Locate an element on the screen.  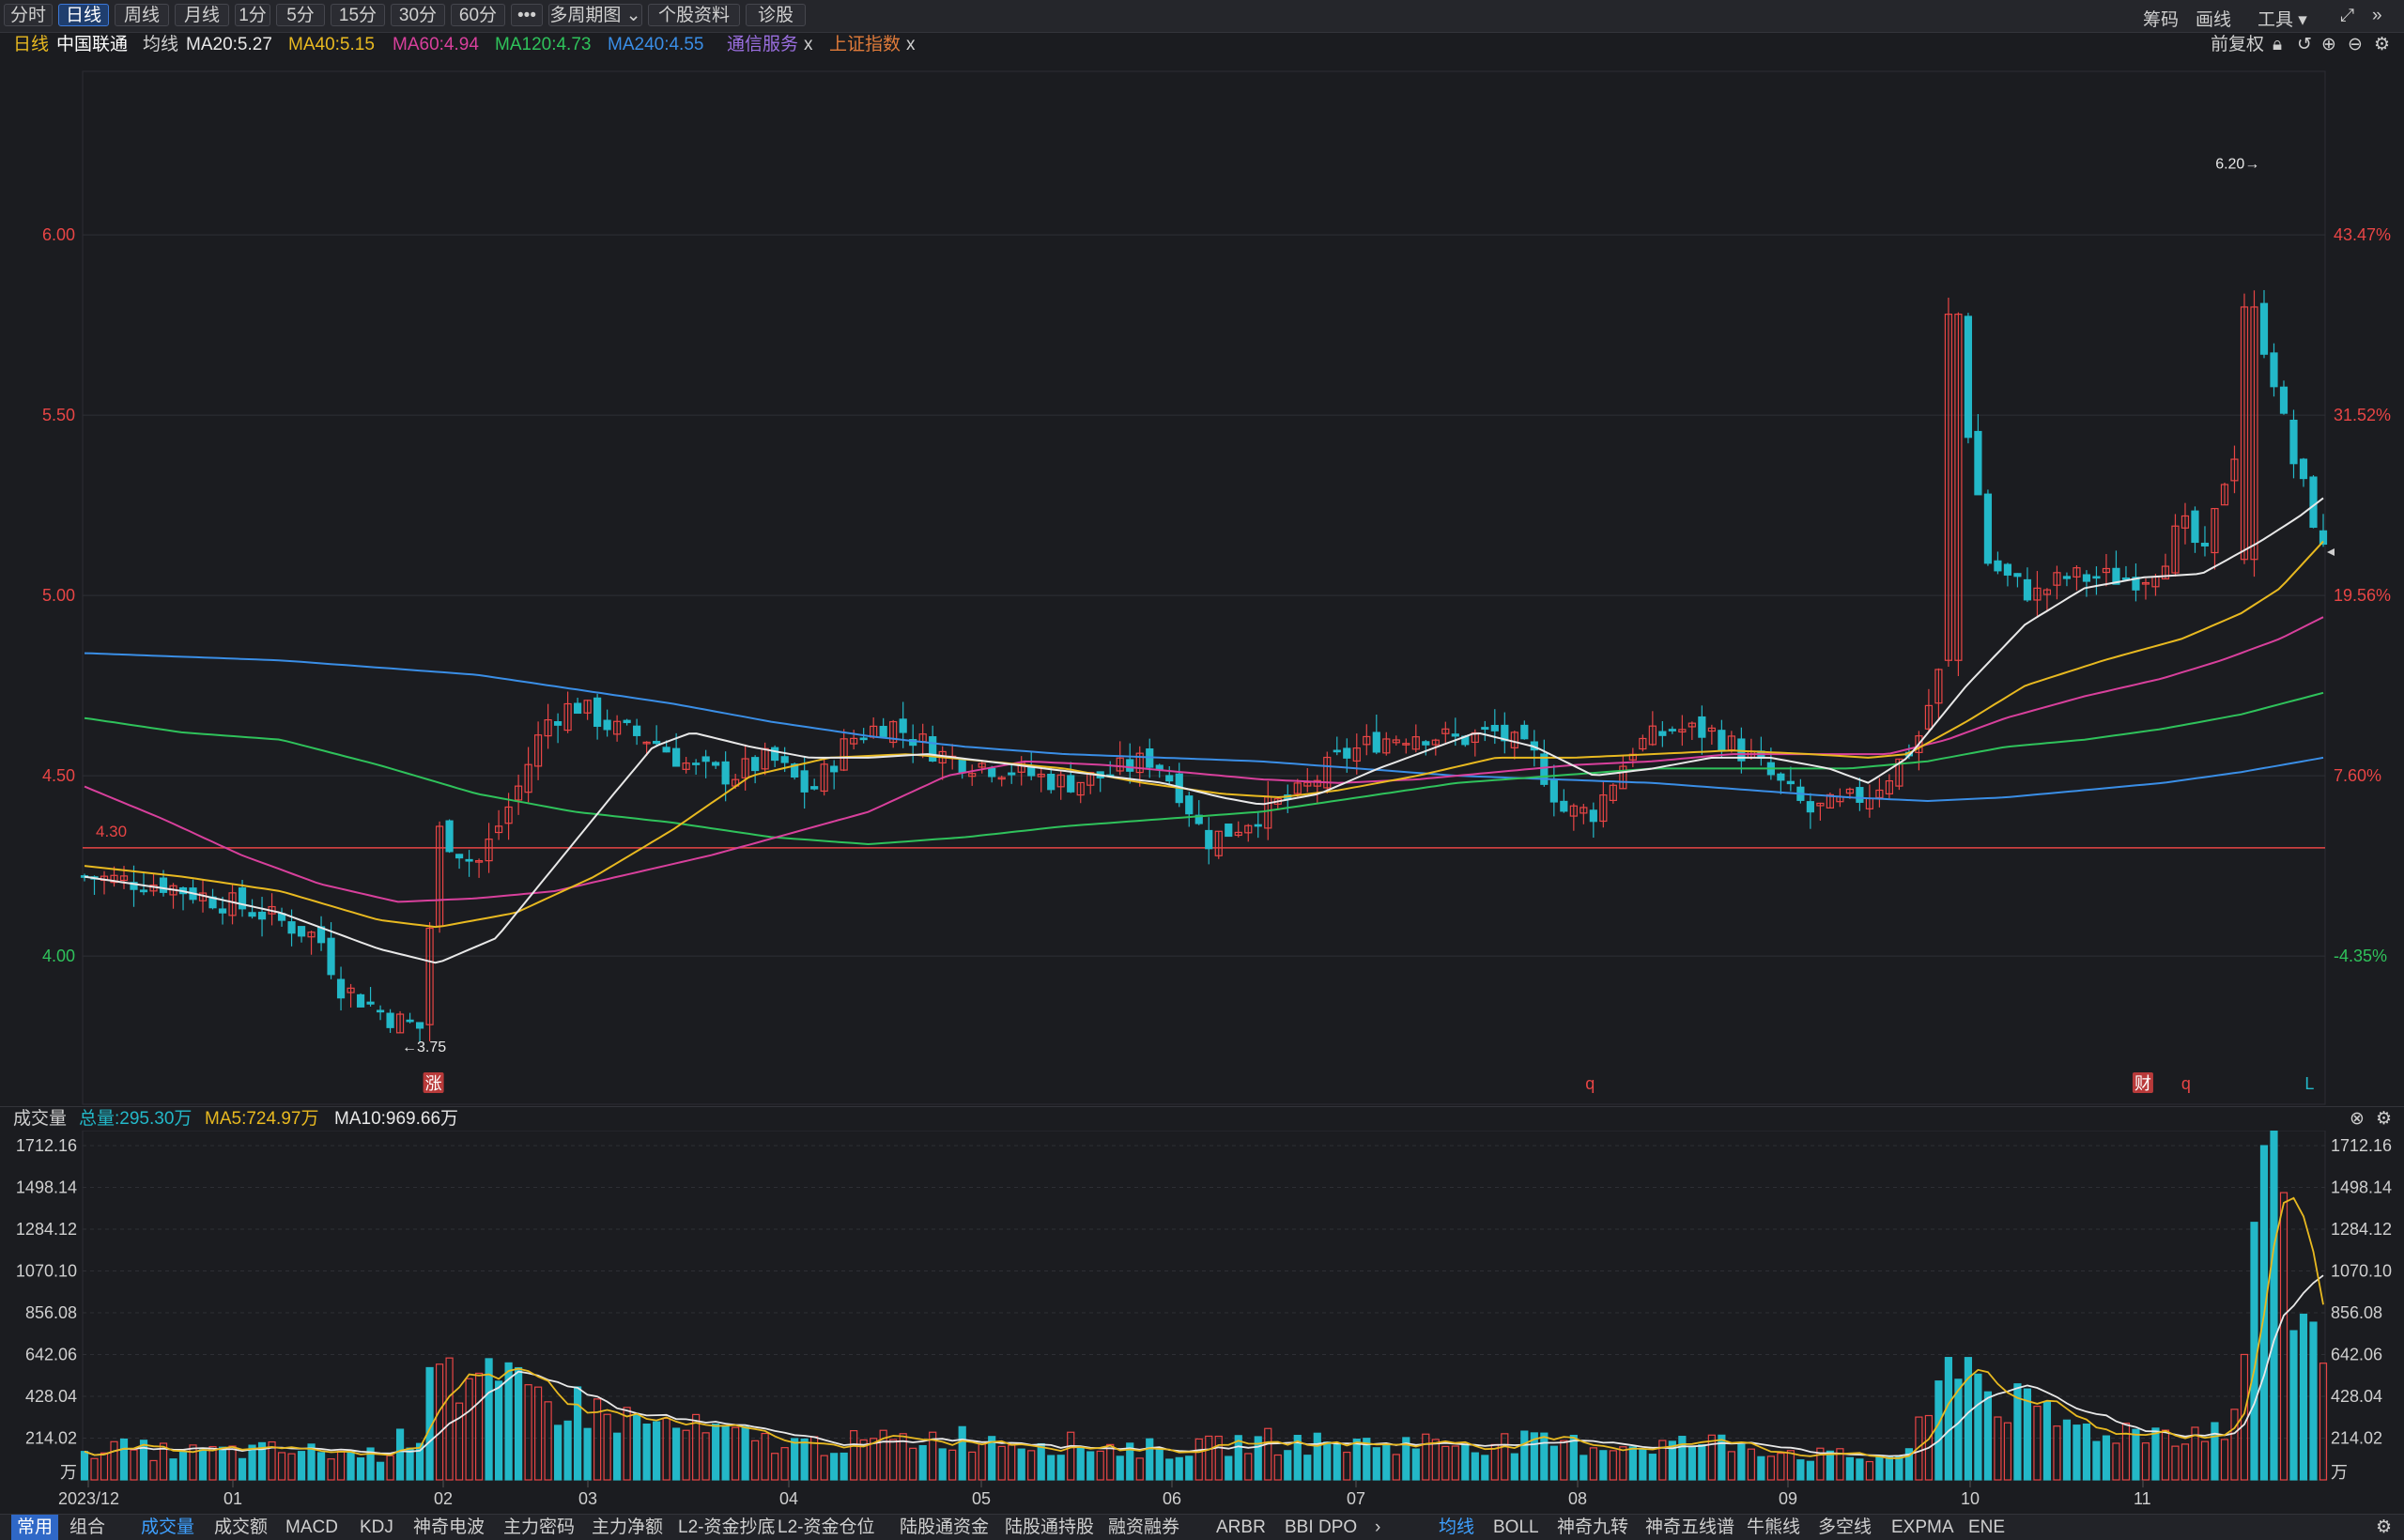
overlay-tab-4: 牛熊线 is located at coordinates (1773, 1527).